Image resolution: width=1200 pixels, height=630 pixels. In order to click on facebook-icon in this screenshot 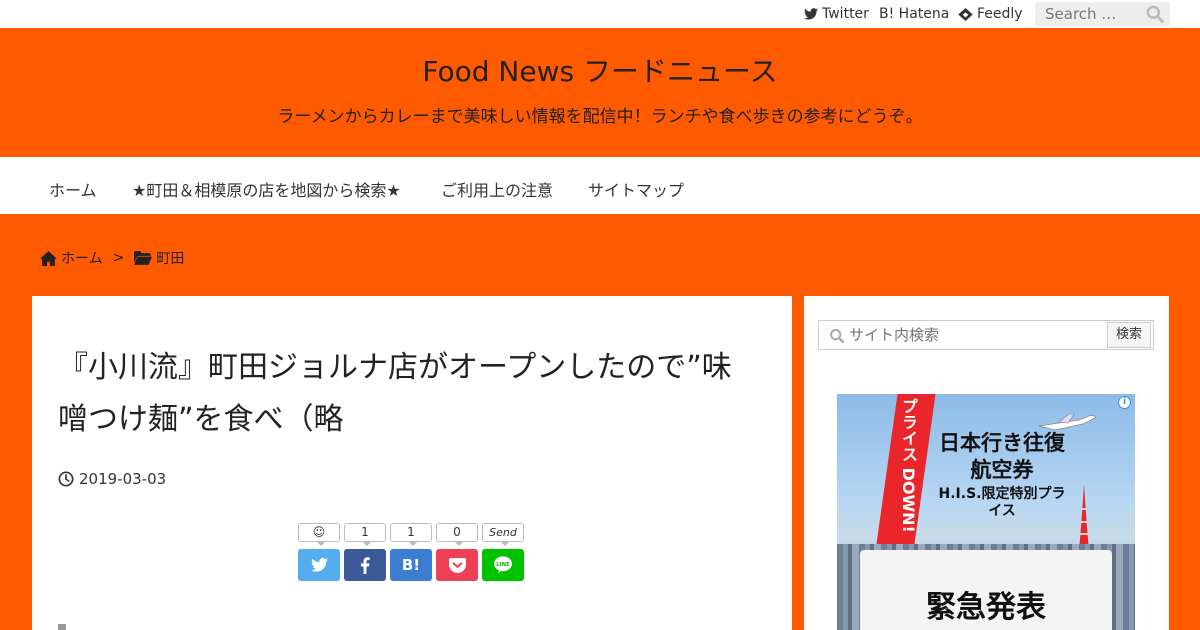, I will do `click(365, 565)`.